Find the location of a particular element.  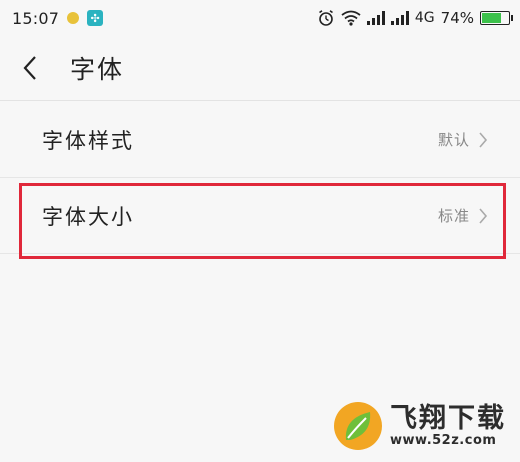

app-header: 字体 is located at coordinates (260, 68).